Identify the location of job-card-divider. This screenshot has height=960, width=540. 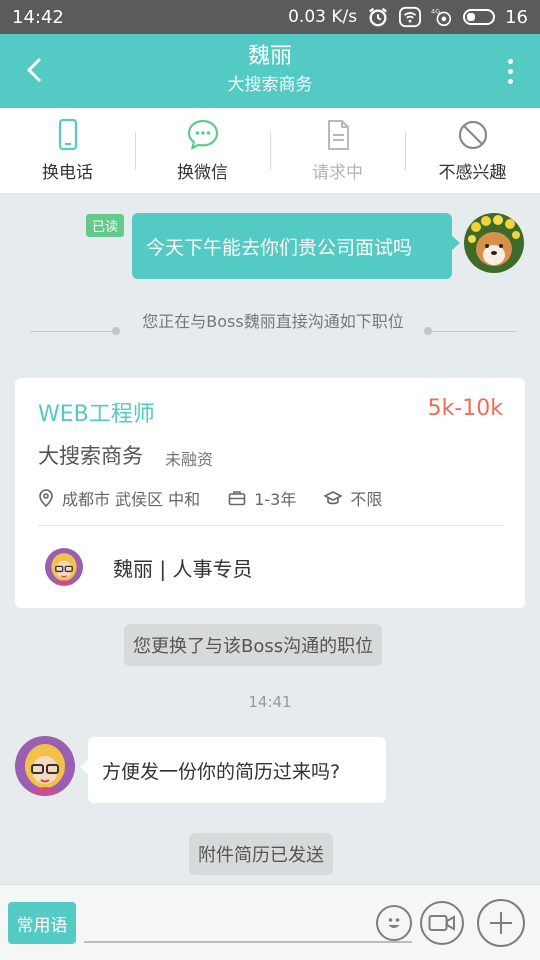
(270, 525).